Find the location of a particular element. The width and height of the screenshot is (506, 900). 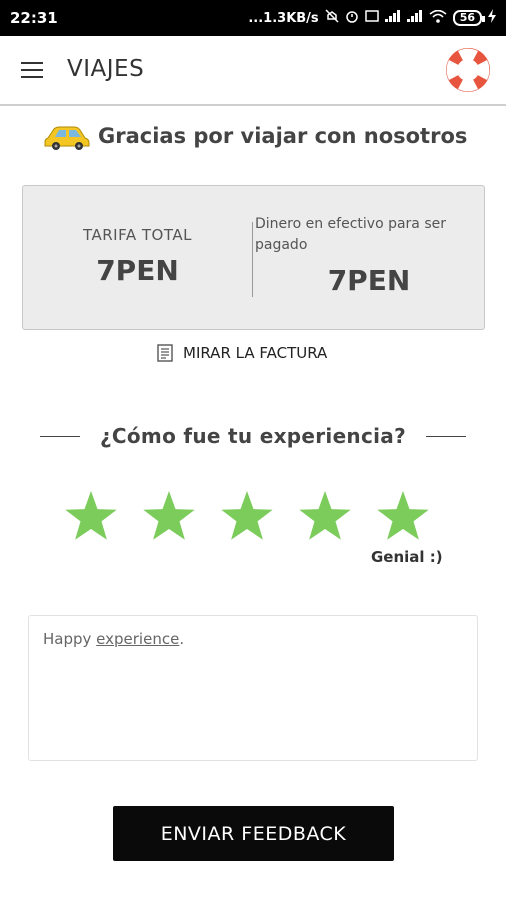

charging-icon is located at coordinates (492, 18).